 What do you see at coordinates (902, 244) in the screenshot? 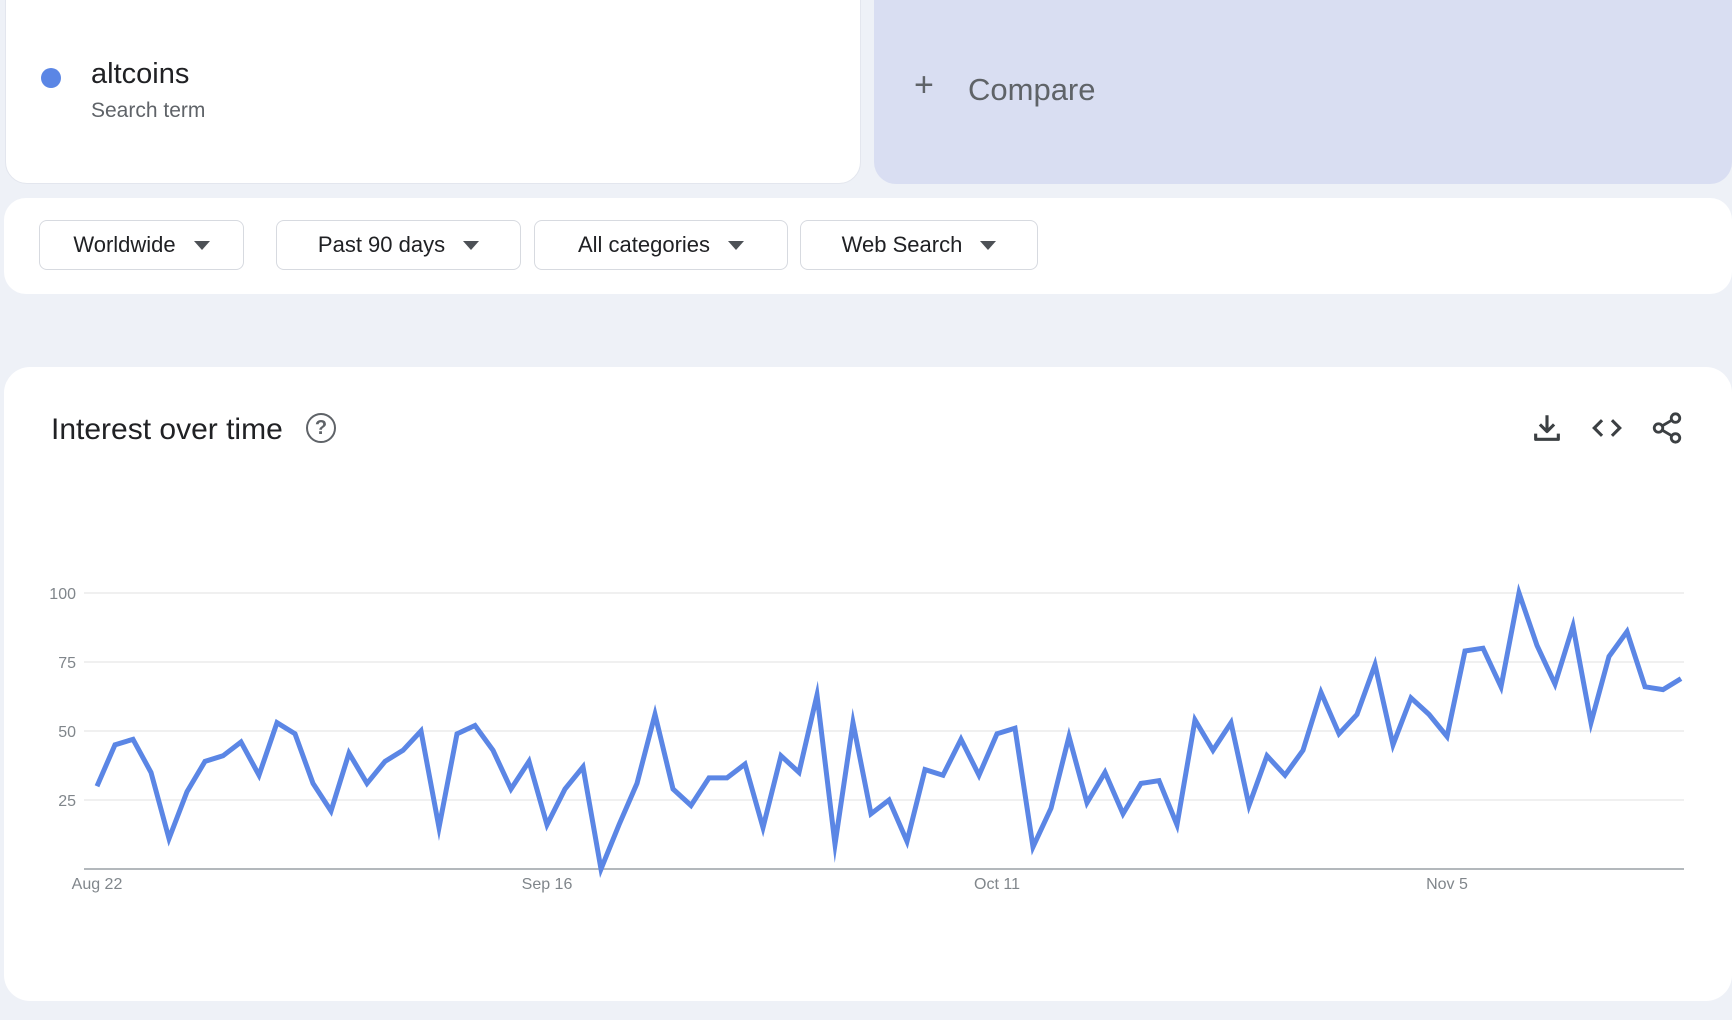
I see `search-type-dropdown-label: Web Search` at bounding box center [902, 244].